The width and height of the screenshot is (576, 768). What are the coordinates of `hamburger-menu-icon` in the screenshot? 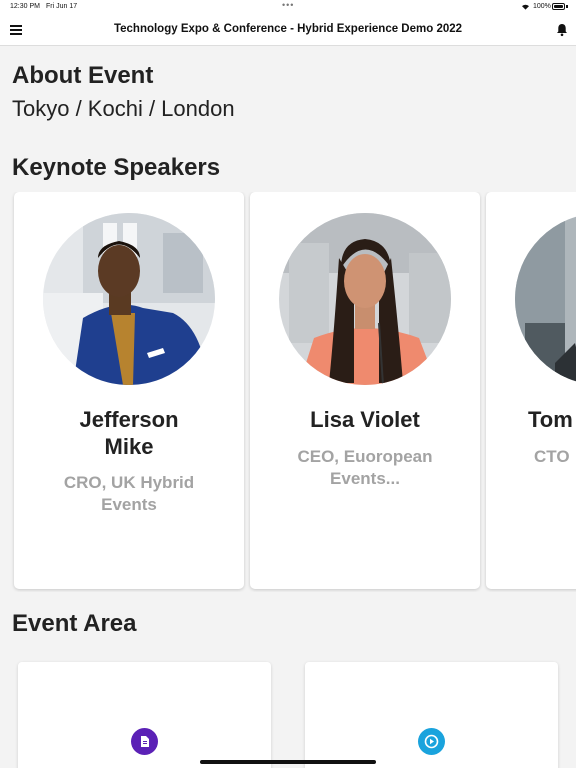 It's located at (16, 30).